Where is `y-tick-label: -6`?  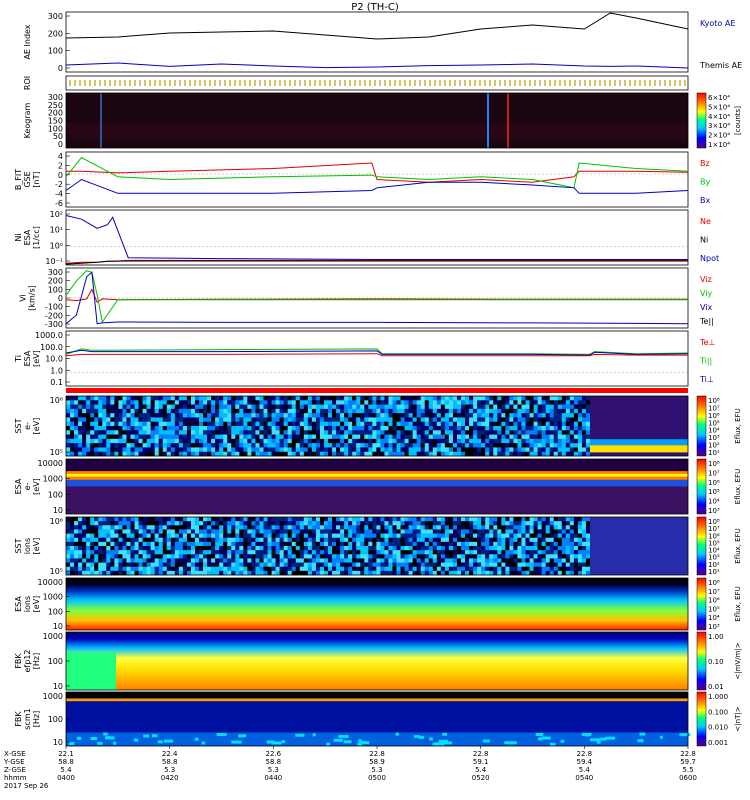
y-tick-label: -6 is located at coordinates (59, 203).